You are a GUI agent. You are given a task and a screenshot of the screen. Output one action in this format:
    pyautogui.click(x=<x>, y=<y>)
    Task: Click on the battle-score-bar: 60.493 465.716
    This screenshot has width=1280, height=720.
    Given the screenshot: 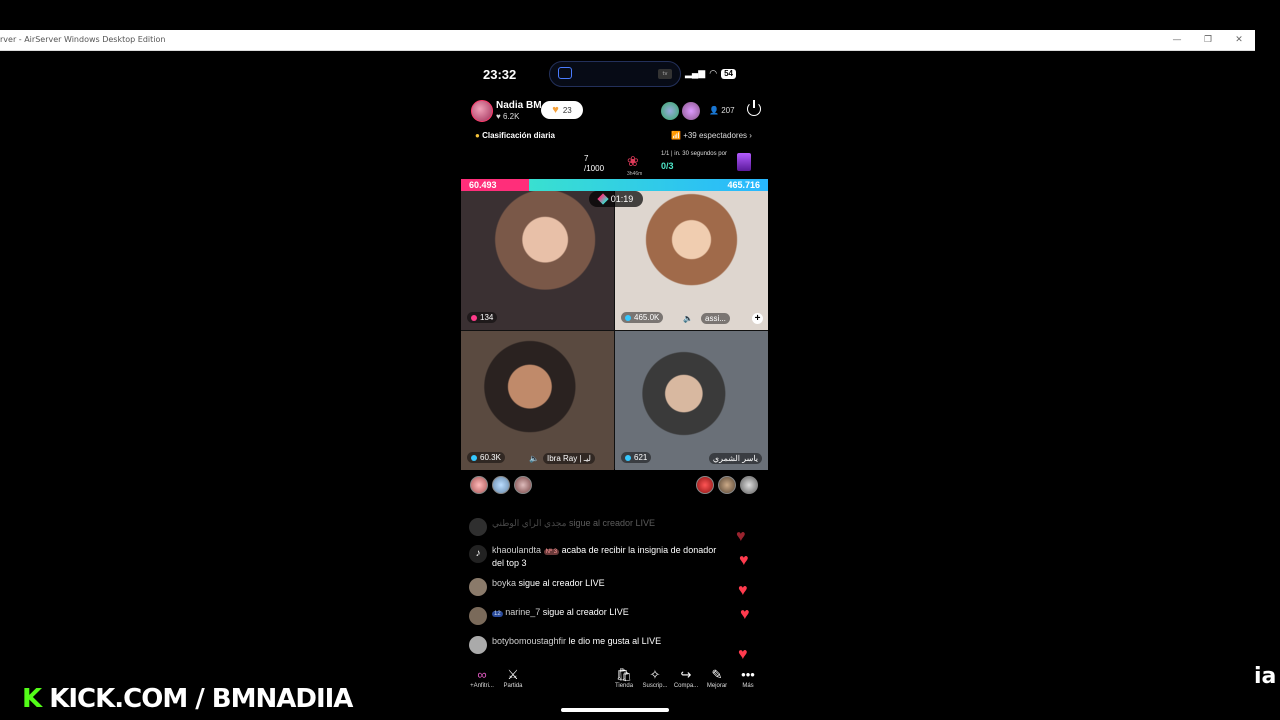 What is the action you would take?
    pyautogui.click(x=614, y=185)
    